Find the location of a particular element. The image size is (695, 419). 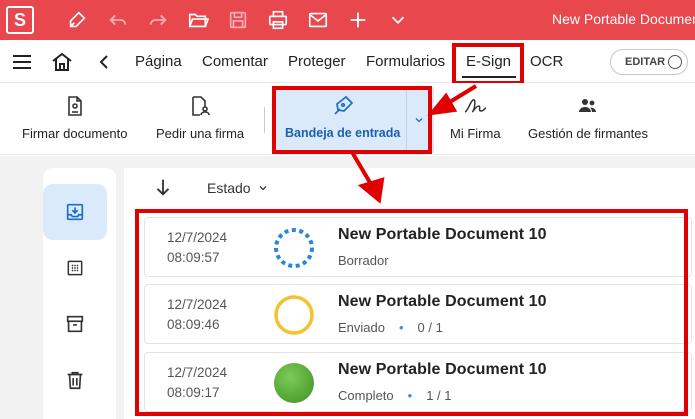

sidebar-item-grid is located at coordinates (74, 268).